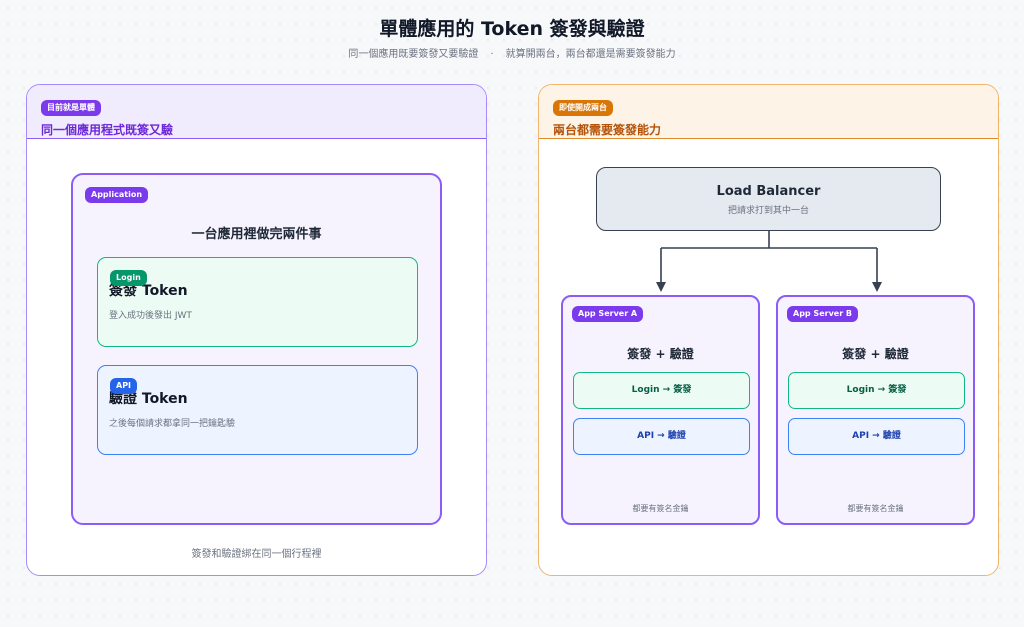 The image size is (1024, 627). Describe the element at coordinates (660, 354) in the screenshot. I see `server-a-heading: 簽發 + 驗證` at that location.